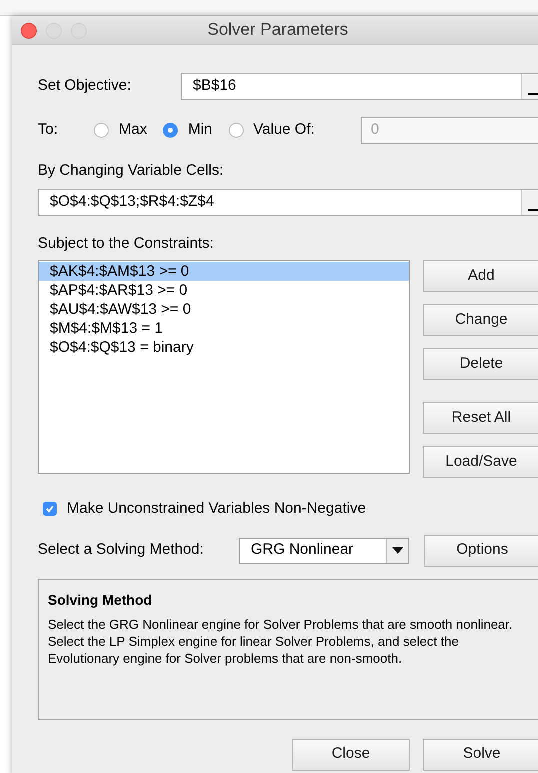  What do you see at coordinates (224, 271) in the screenshot?
I see `constraint-item: $AK$4:$AM$13 >= 0` at bounding box center [224, 271].